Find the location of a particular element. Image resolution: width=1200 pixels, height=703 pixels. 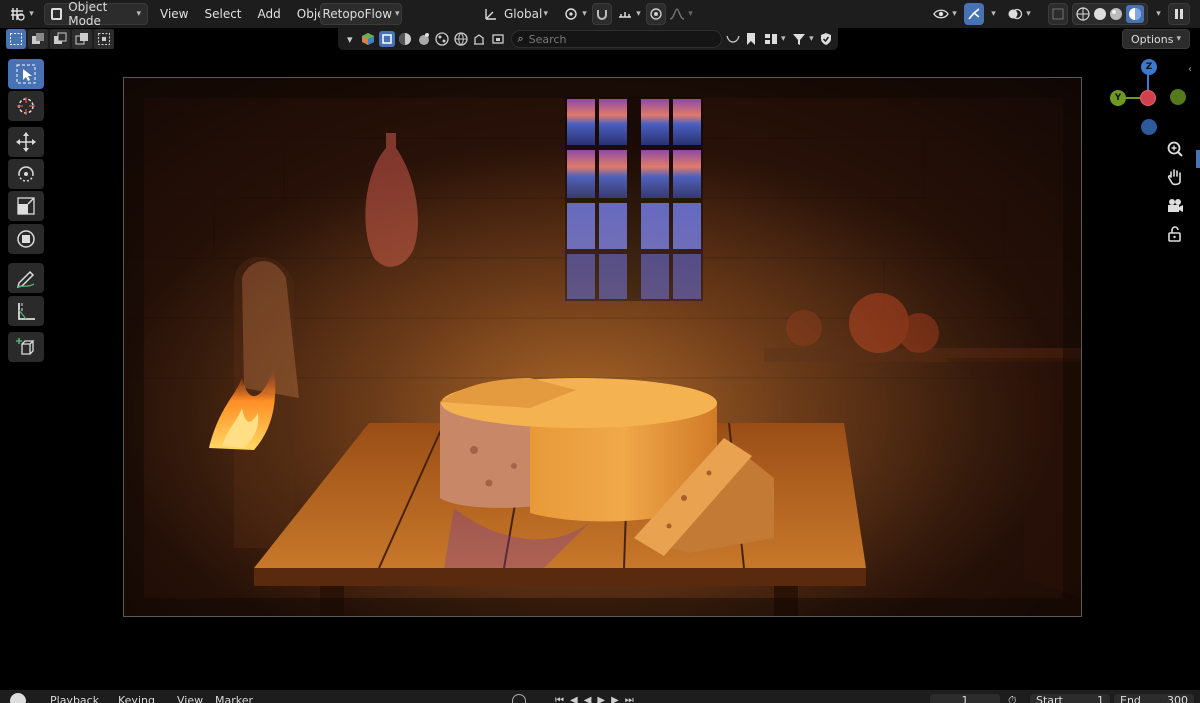

xray-icon is located at coordinates (1058, 14).